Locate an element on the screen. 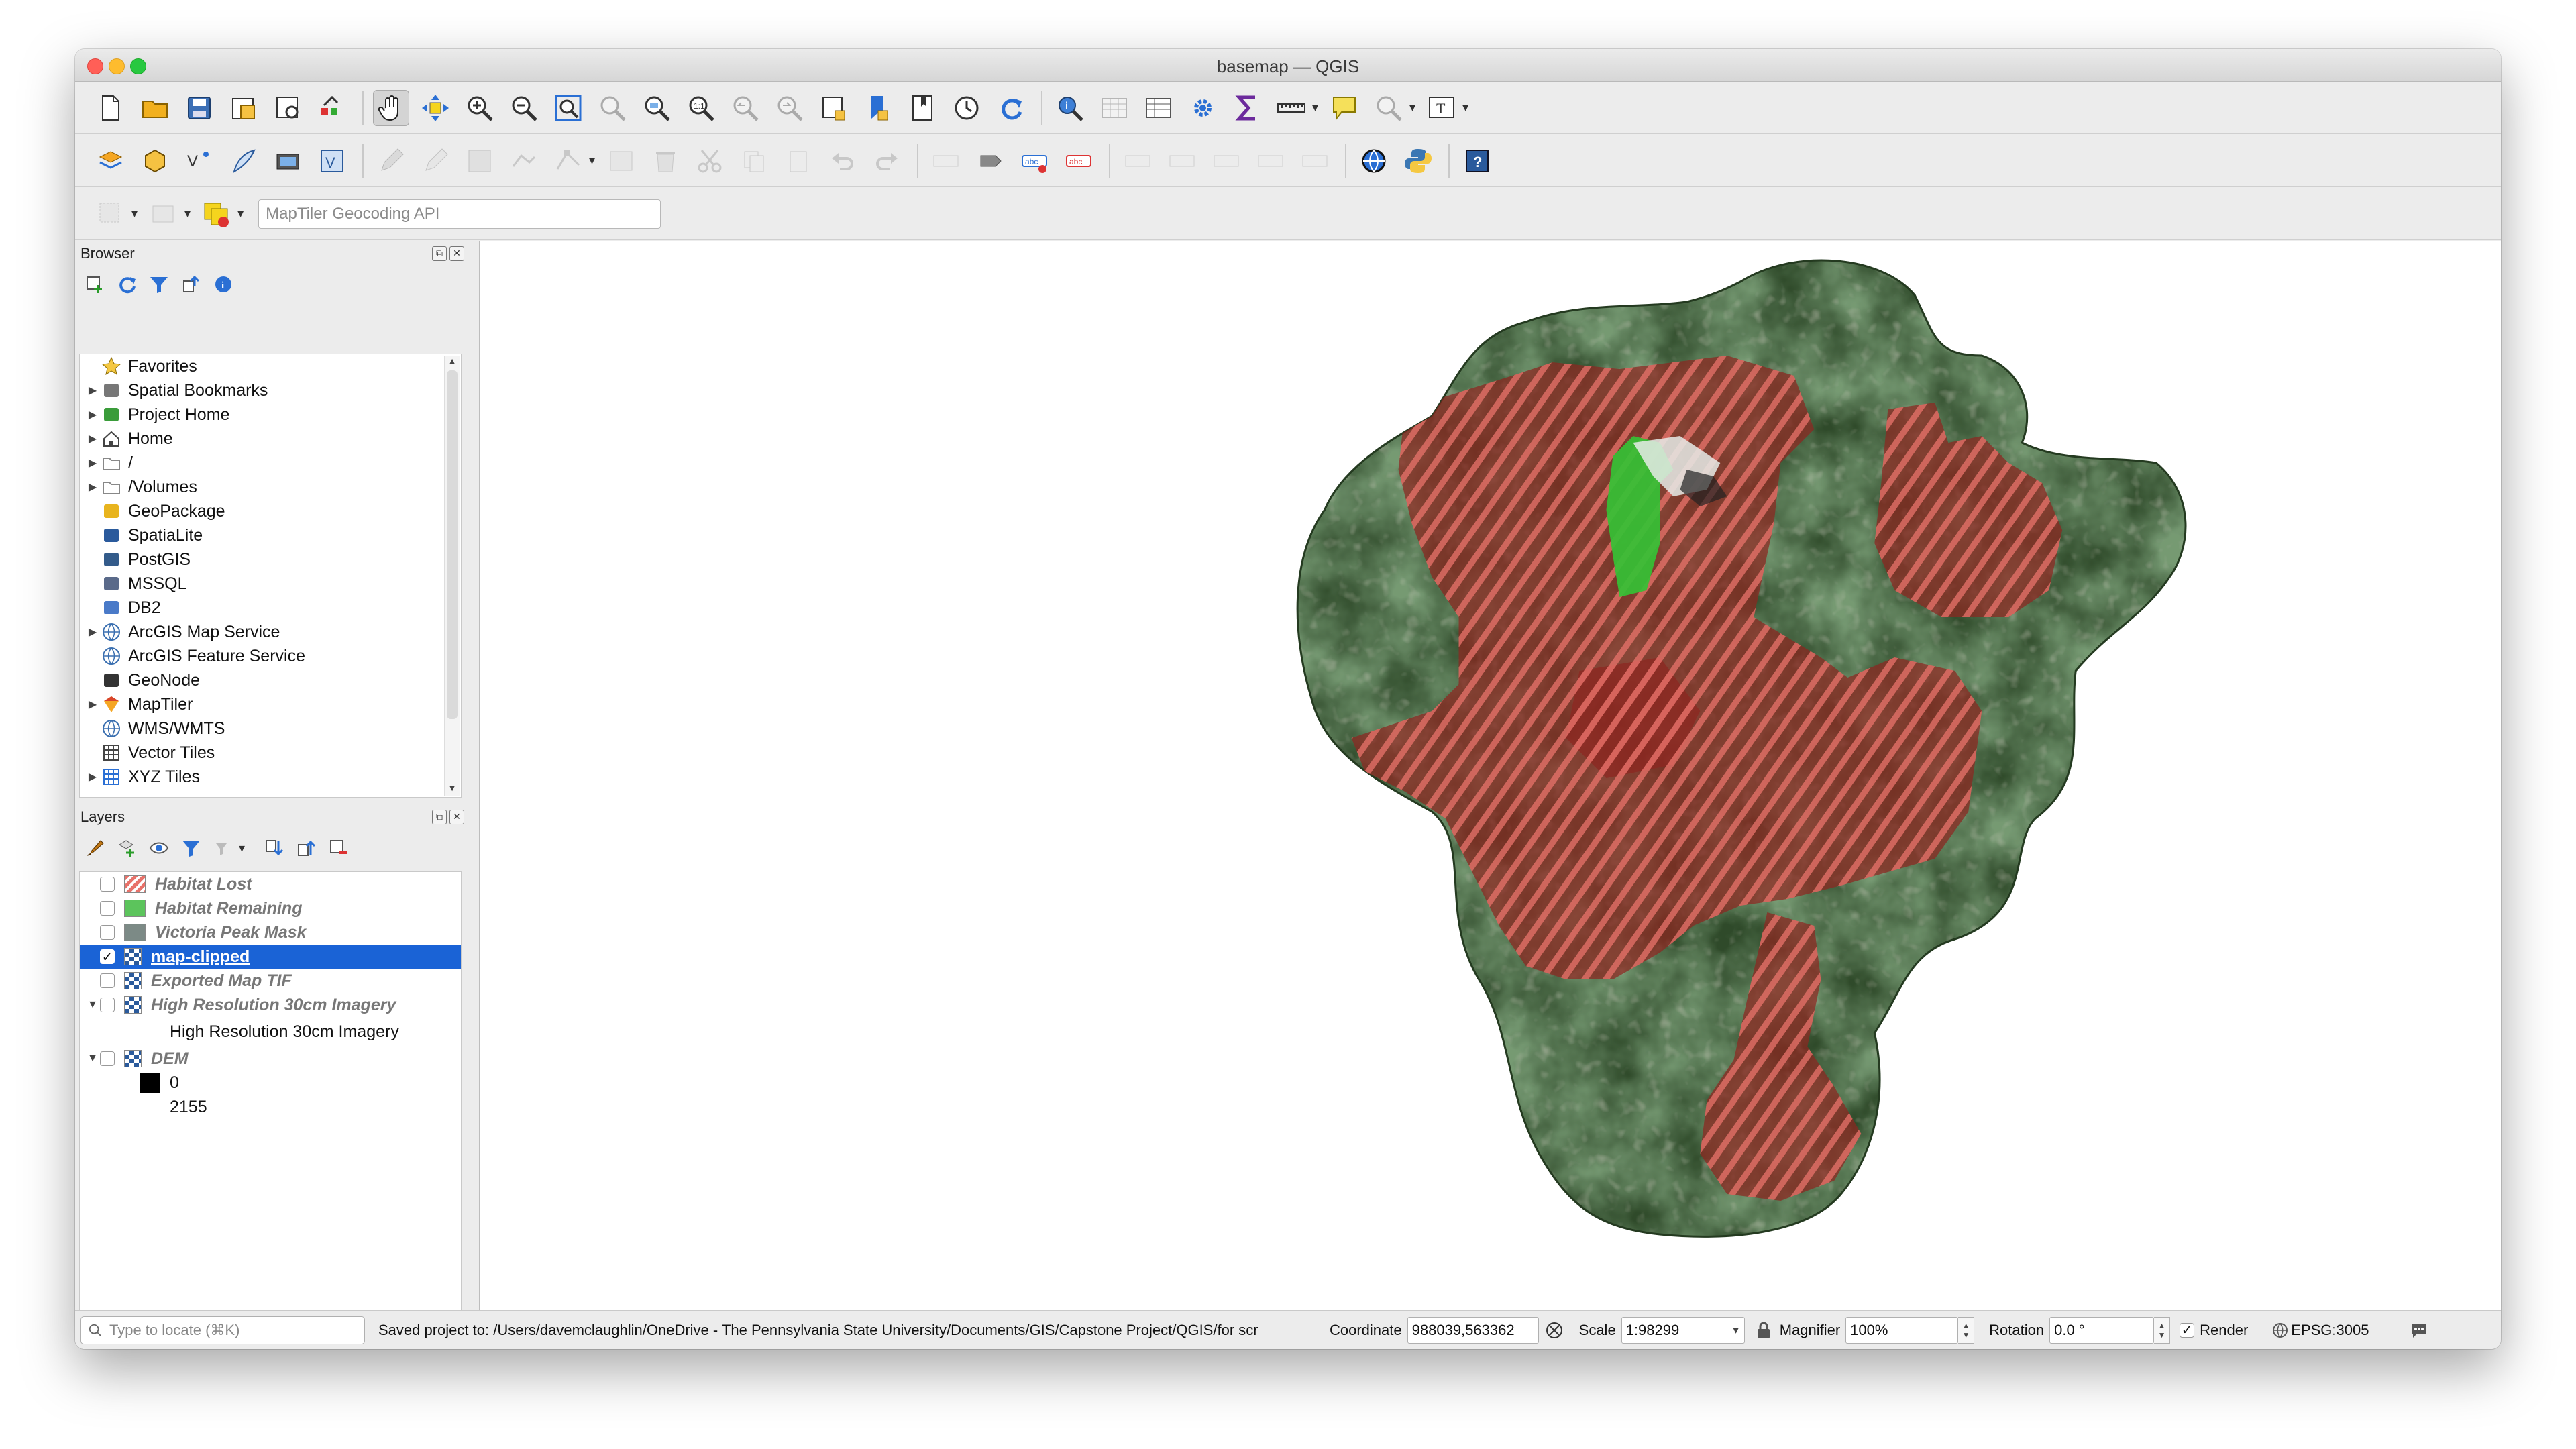 This screenshot has height=1449, width=2576. scale-combo: 1:98299 ▾ is located at coordinates (1683, 1330).